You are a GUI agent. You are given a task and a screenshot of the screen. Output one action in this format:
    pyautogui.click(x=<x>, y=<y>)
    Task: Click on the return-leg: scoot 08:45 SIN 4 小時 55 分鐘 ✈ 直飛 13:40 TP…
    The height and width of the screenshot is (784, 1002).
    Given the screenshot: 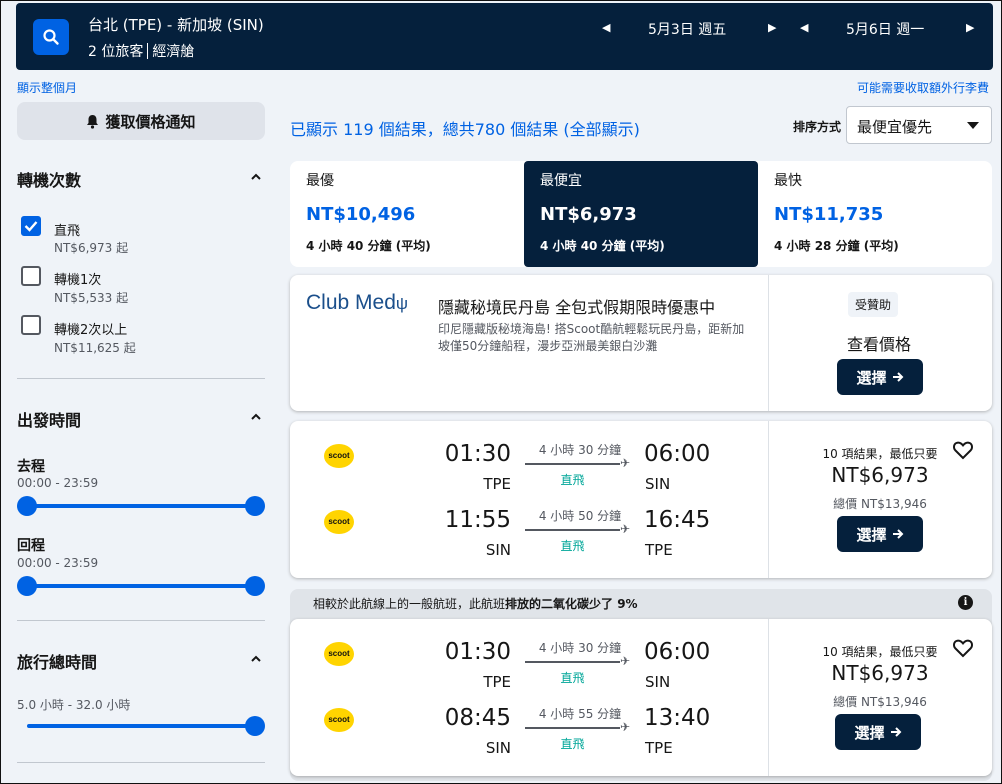 What is the action you would take?
    pyautogui.click(x=529, y=735)
    